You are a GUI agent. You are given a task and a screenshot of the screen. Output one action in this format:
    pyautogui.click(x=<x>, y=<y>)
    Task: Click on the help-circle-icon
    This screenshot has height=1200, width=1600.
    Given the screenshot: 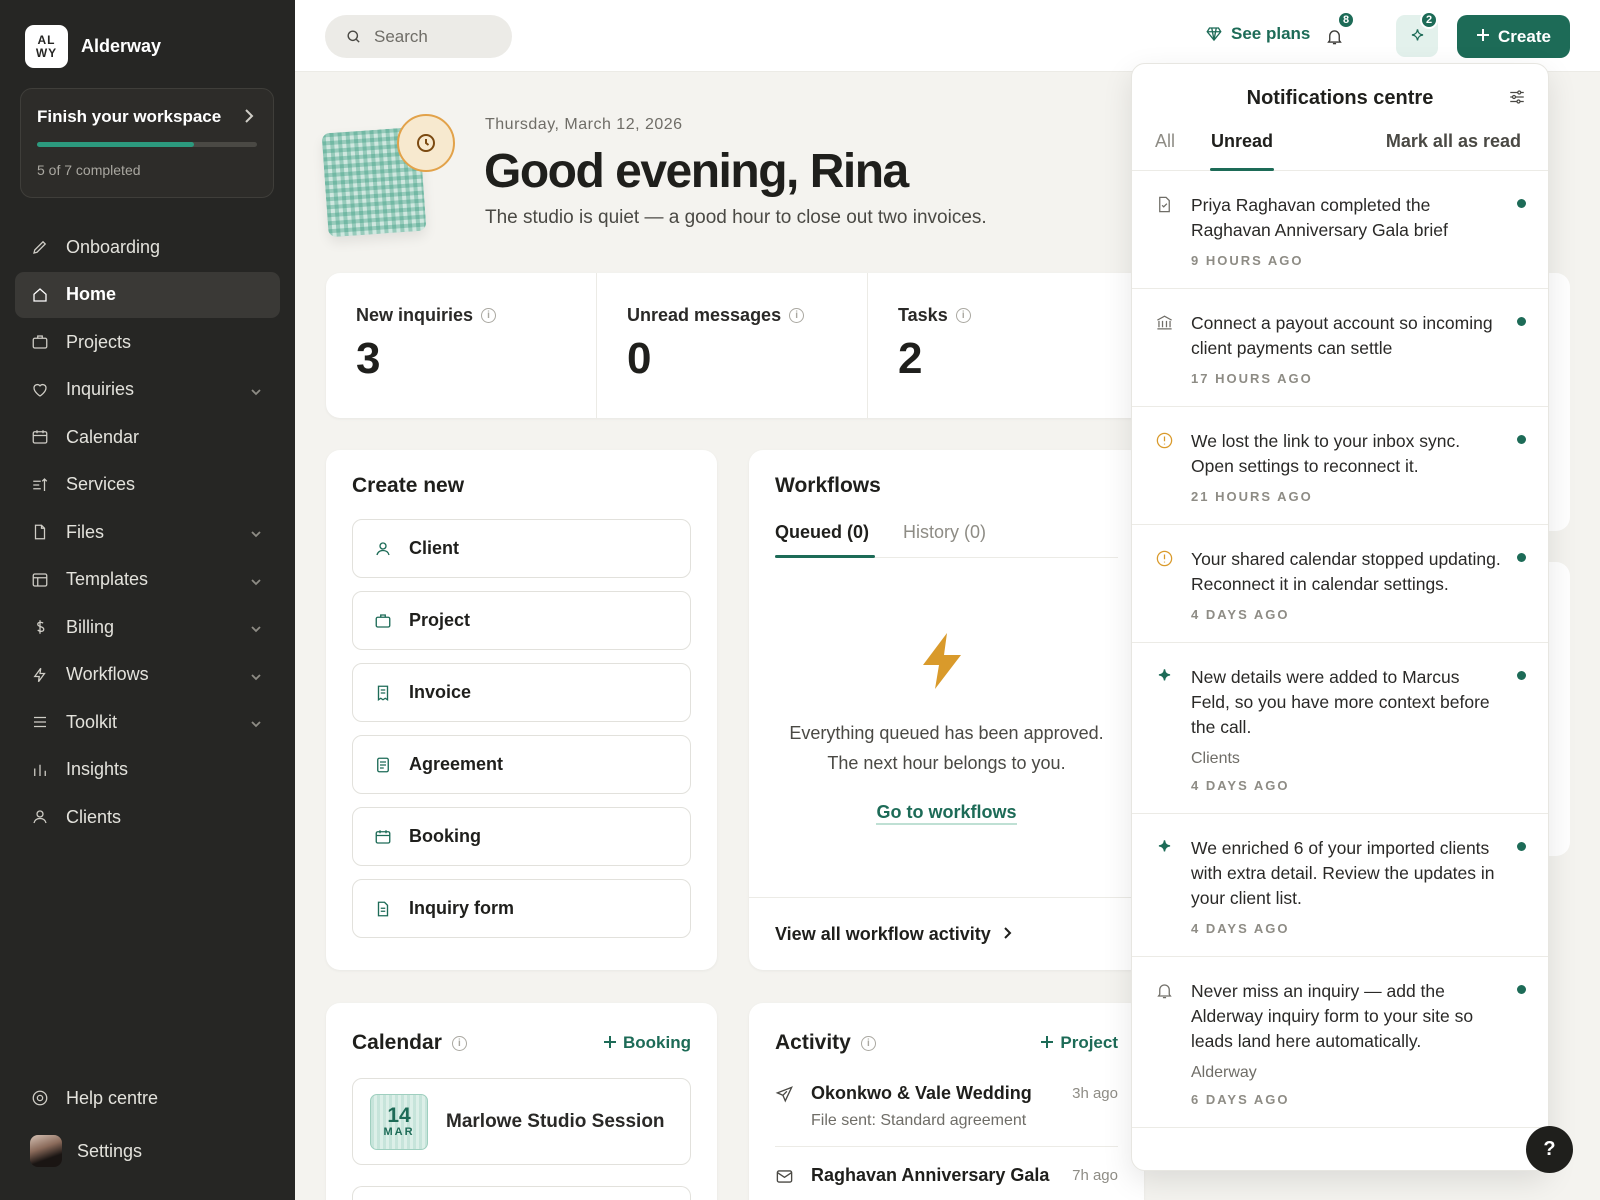 What is the action you would take?
    pyautogui.click(x=40, y=1098)
    